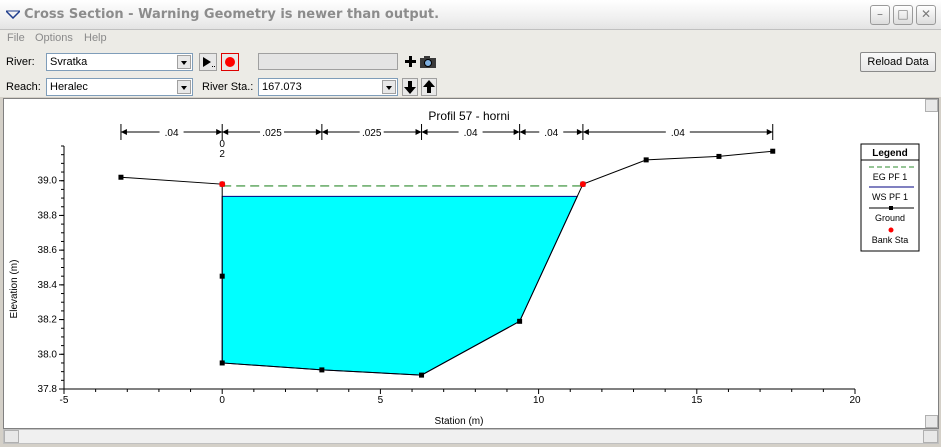 The width and height of the screenshot is (941, 447). I want to click on reach-select: Heralec, so click(119, 87).